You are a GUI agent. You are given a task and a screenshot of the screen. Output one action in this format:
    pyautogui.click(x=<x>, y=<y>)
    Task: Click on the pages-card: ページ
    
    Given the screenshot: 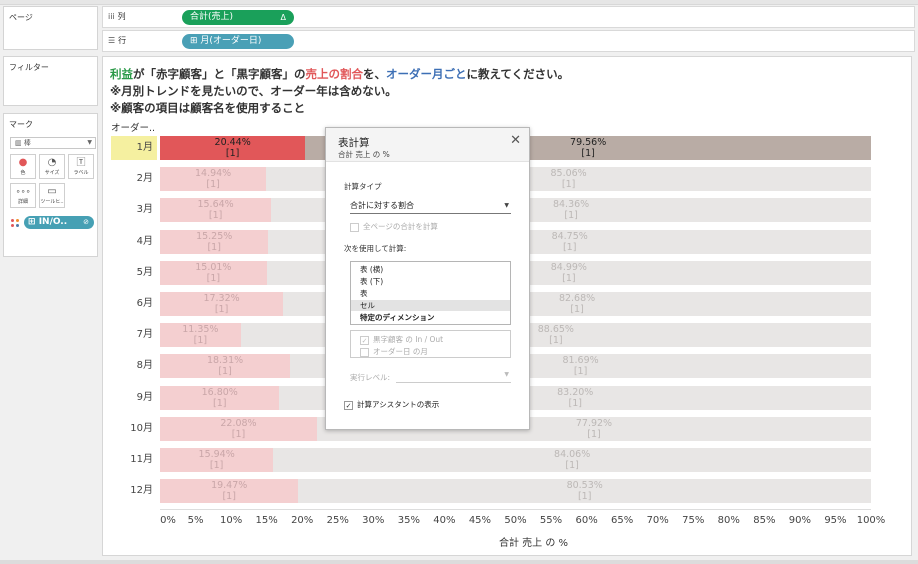 What is the action you would take?
    pyautogui.click(x=50, y=28)
    